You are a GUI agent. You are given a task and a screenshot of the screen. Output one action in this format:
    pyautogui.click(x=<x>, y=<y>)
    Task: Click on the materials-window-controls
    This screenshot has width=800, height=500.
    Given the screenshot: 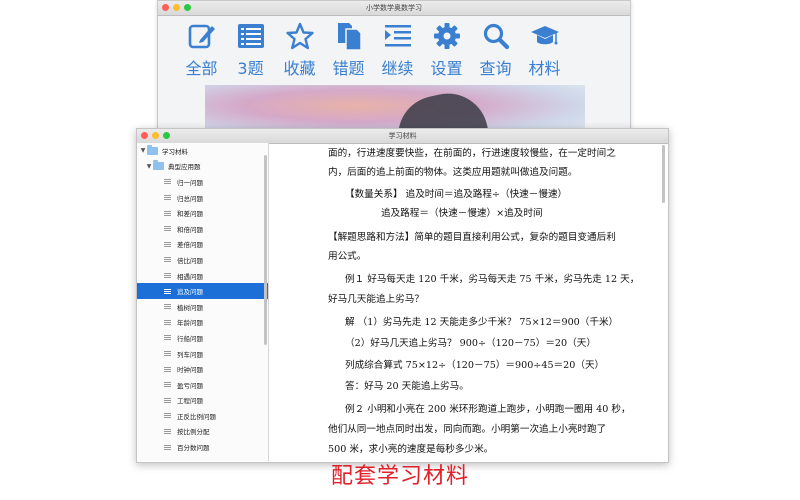 What is the action you would take?
    pyautogui.click(x=155, y=135)
    